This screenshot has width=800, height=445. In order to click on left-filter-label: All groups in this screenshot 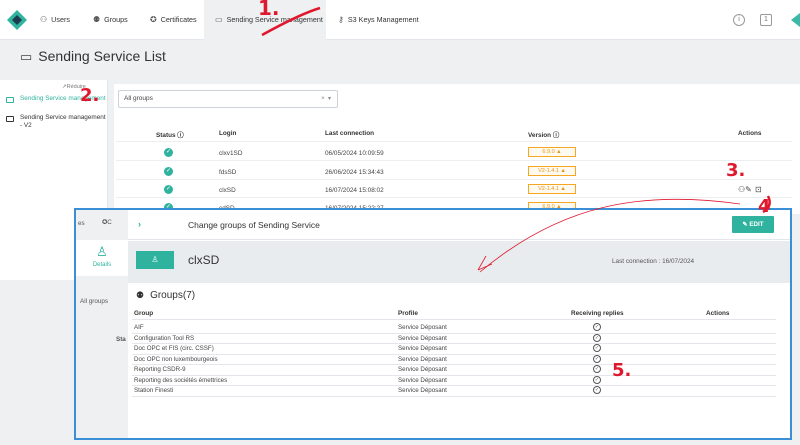, I will do `click(94, 301)`.